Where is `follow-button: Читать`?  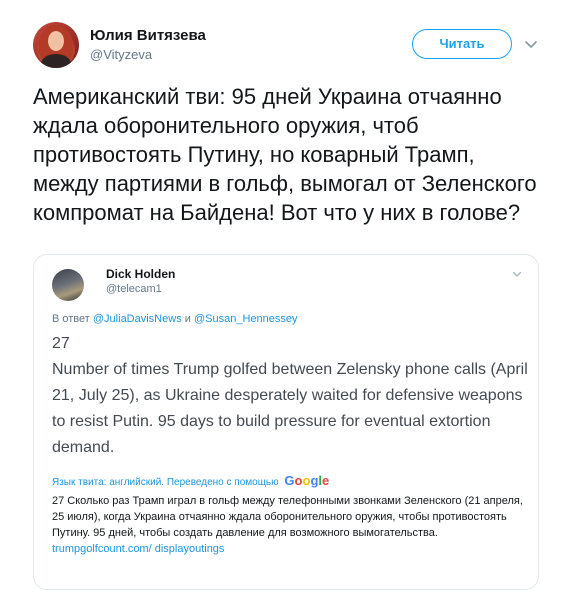 follow-button: Читать is located at coordinates (462, 44).